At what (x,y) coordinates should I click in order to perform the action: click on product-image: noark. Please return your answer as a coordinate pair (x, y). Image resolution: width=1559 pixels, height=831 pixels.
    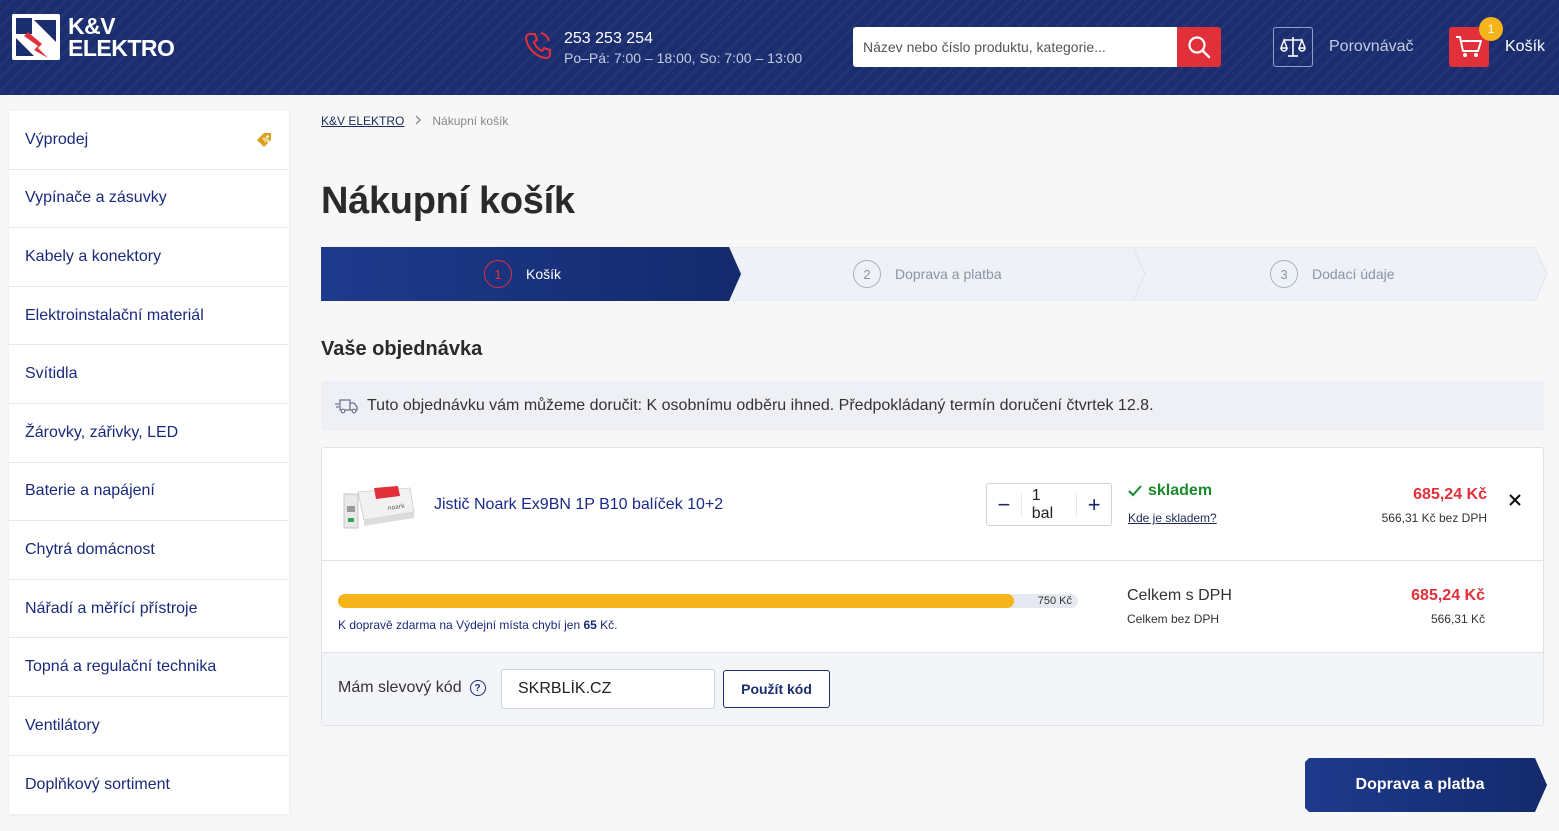
    Looking at the image, I should click on (378, 507).